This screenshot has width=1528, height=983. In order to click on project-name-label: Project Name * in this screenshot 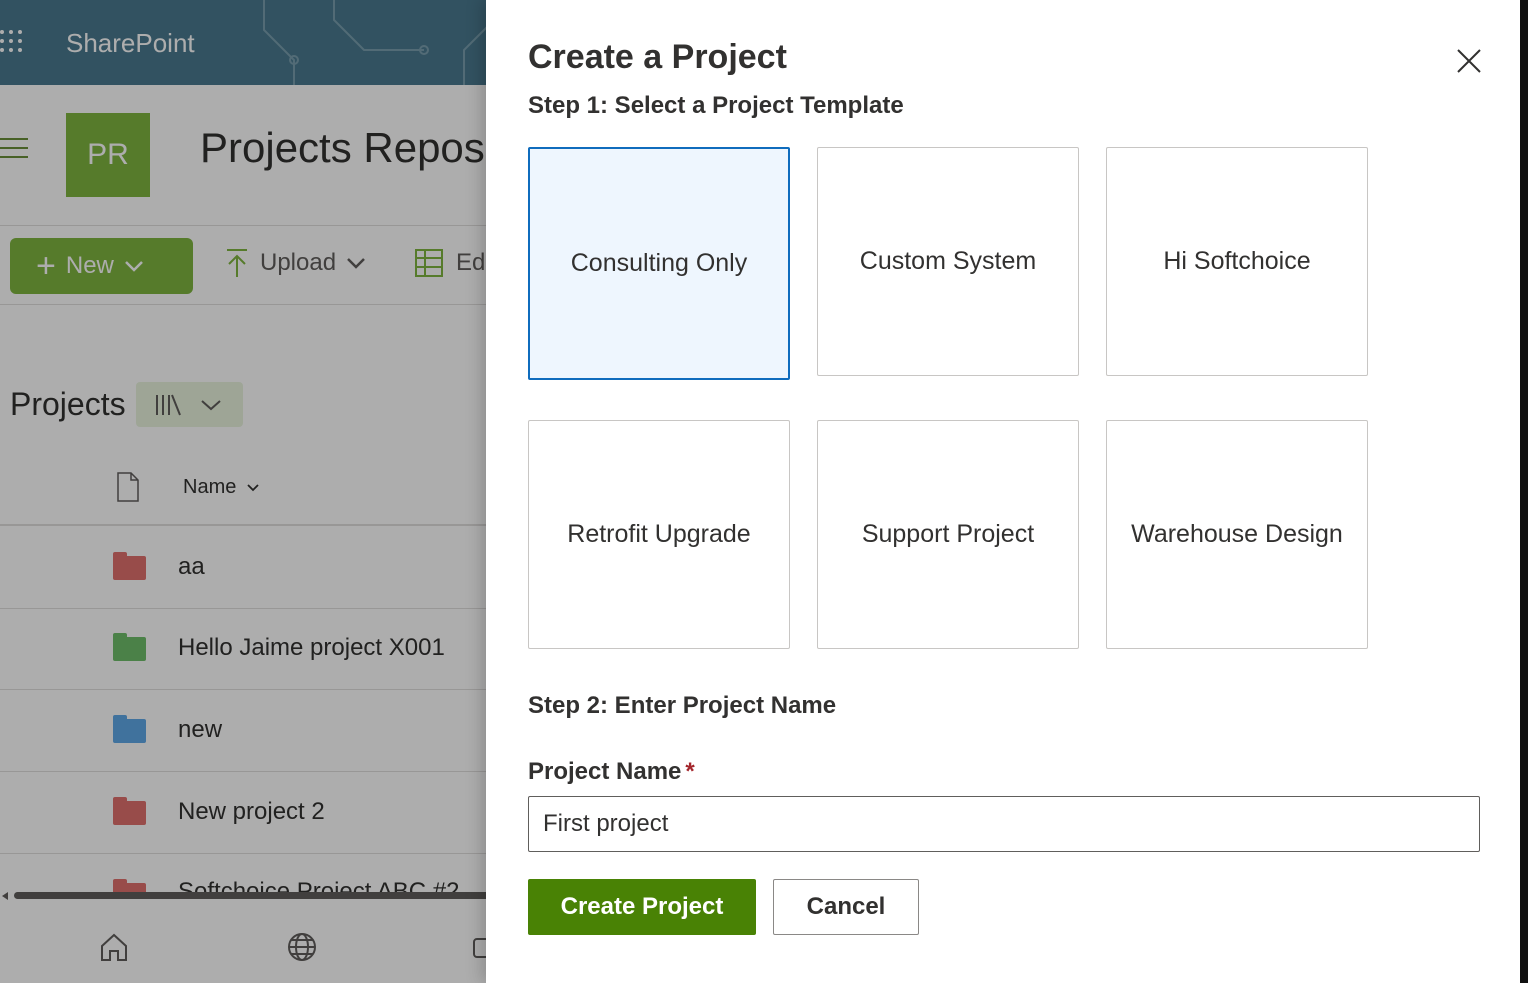, I will do `click(611, 772)`.